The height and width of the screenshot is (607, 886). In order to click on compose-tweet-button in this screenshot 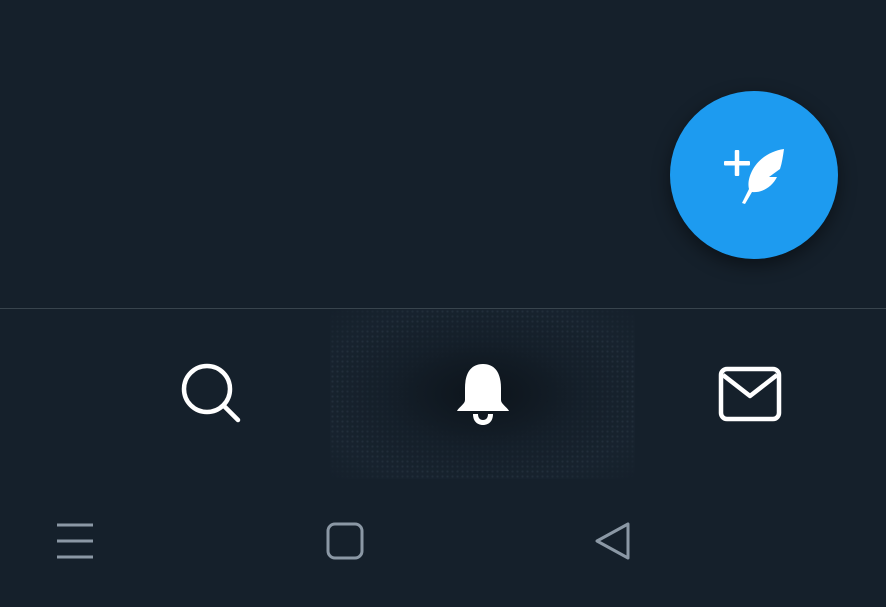, I will do `click(754, 175)`.